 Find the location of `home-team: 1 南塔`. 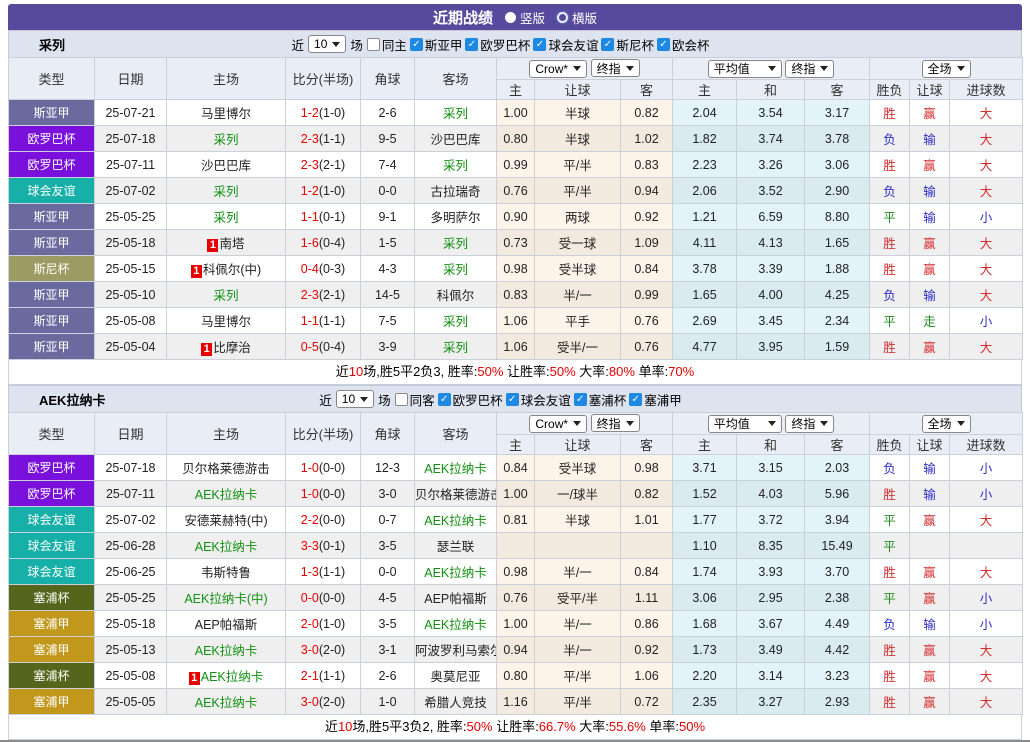

home-team: 1 南塔 is located at coordinates (226, 242).